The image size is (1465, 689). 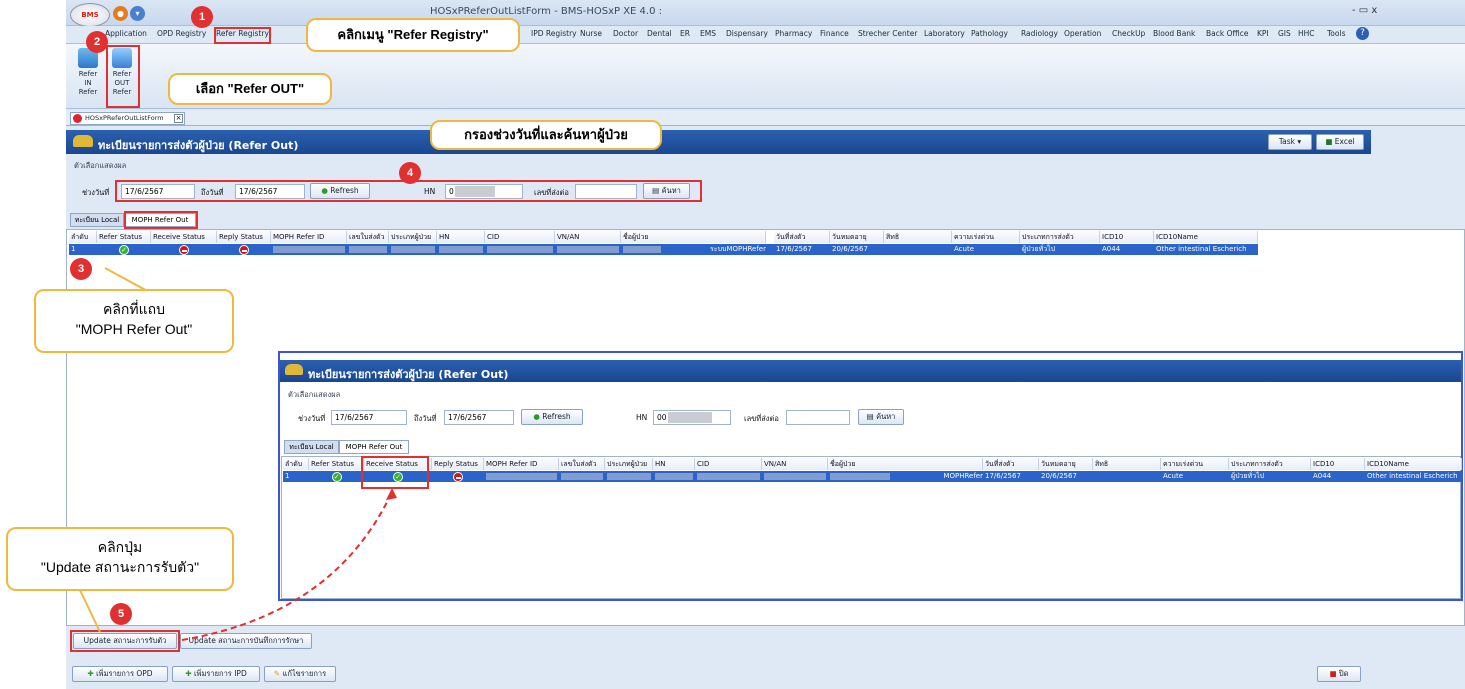 What do you see at coordinates (413, 35) in the screenshot?
I see `callout-refer-registry: คลิกเมนู "Refer Registry"` at bounding box center [413, 35].